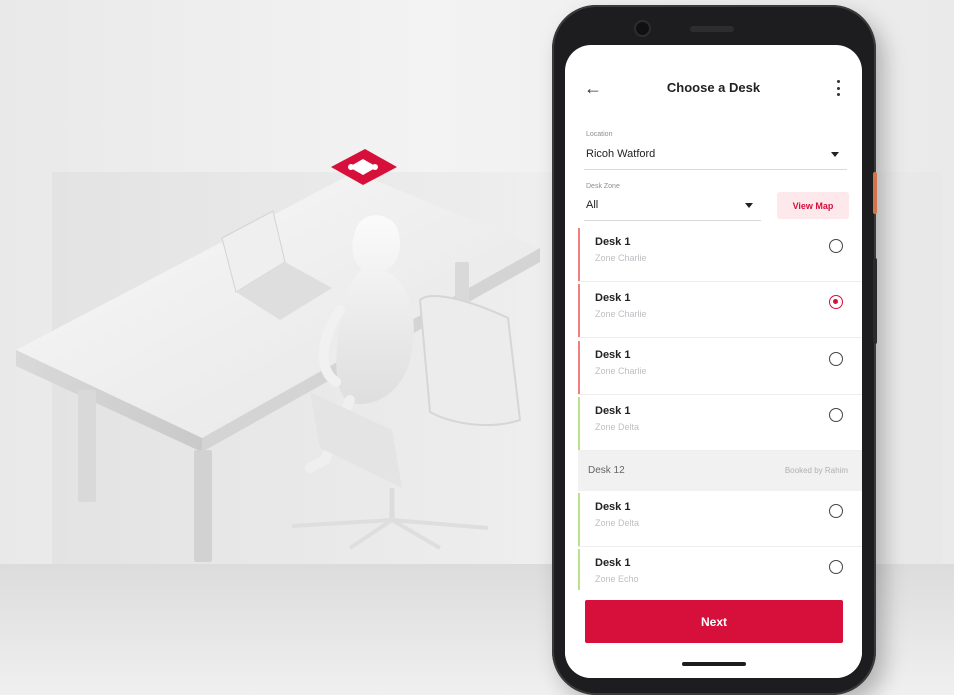 Image resolution: width=954 pixels, height=695 pixels. Describe the element at coordinates (714, 621) in the screenshot. I see `next-button: Next` at that location.